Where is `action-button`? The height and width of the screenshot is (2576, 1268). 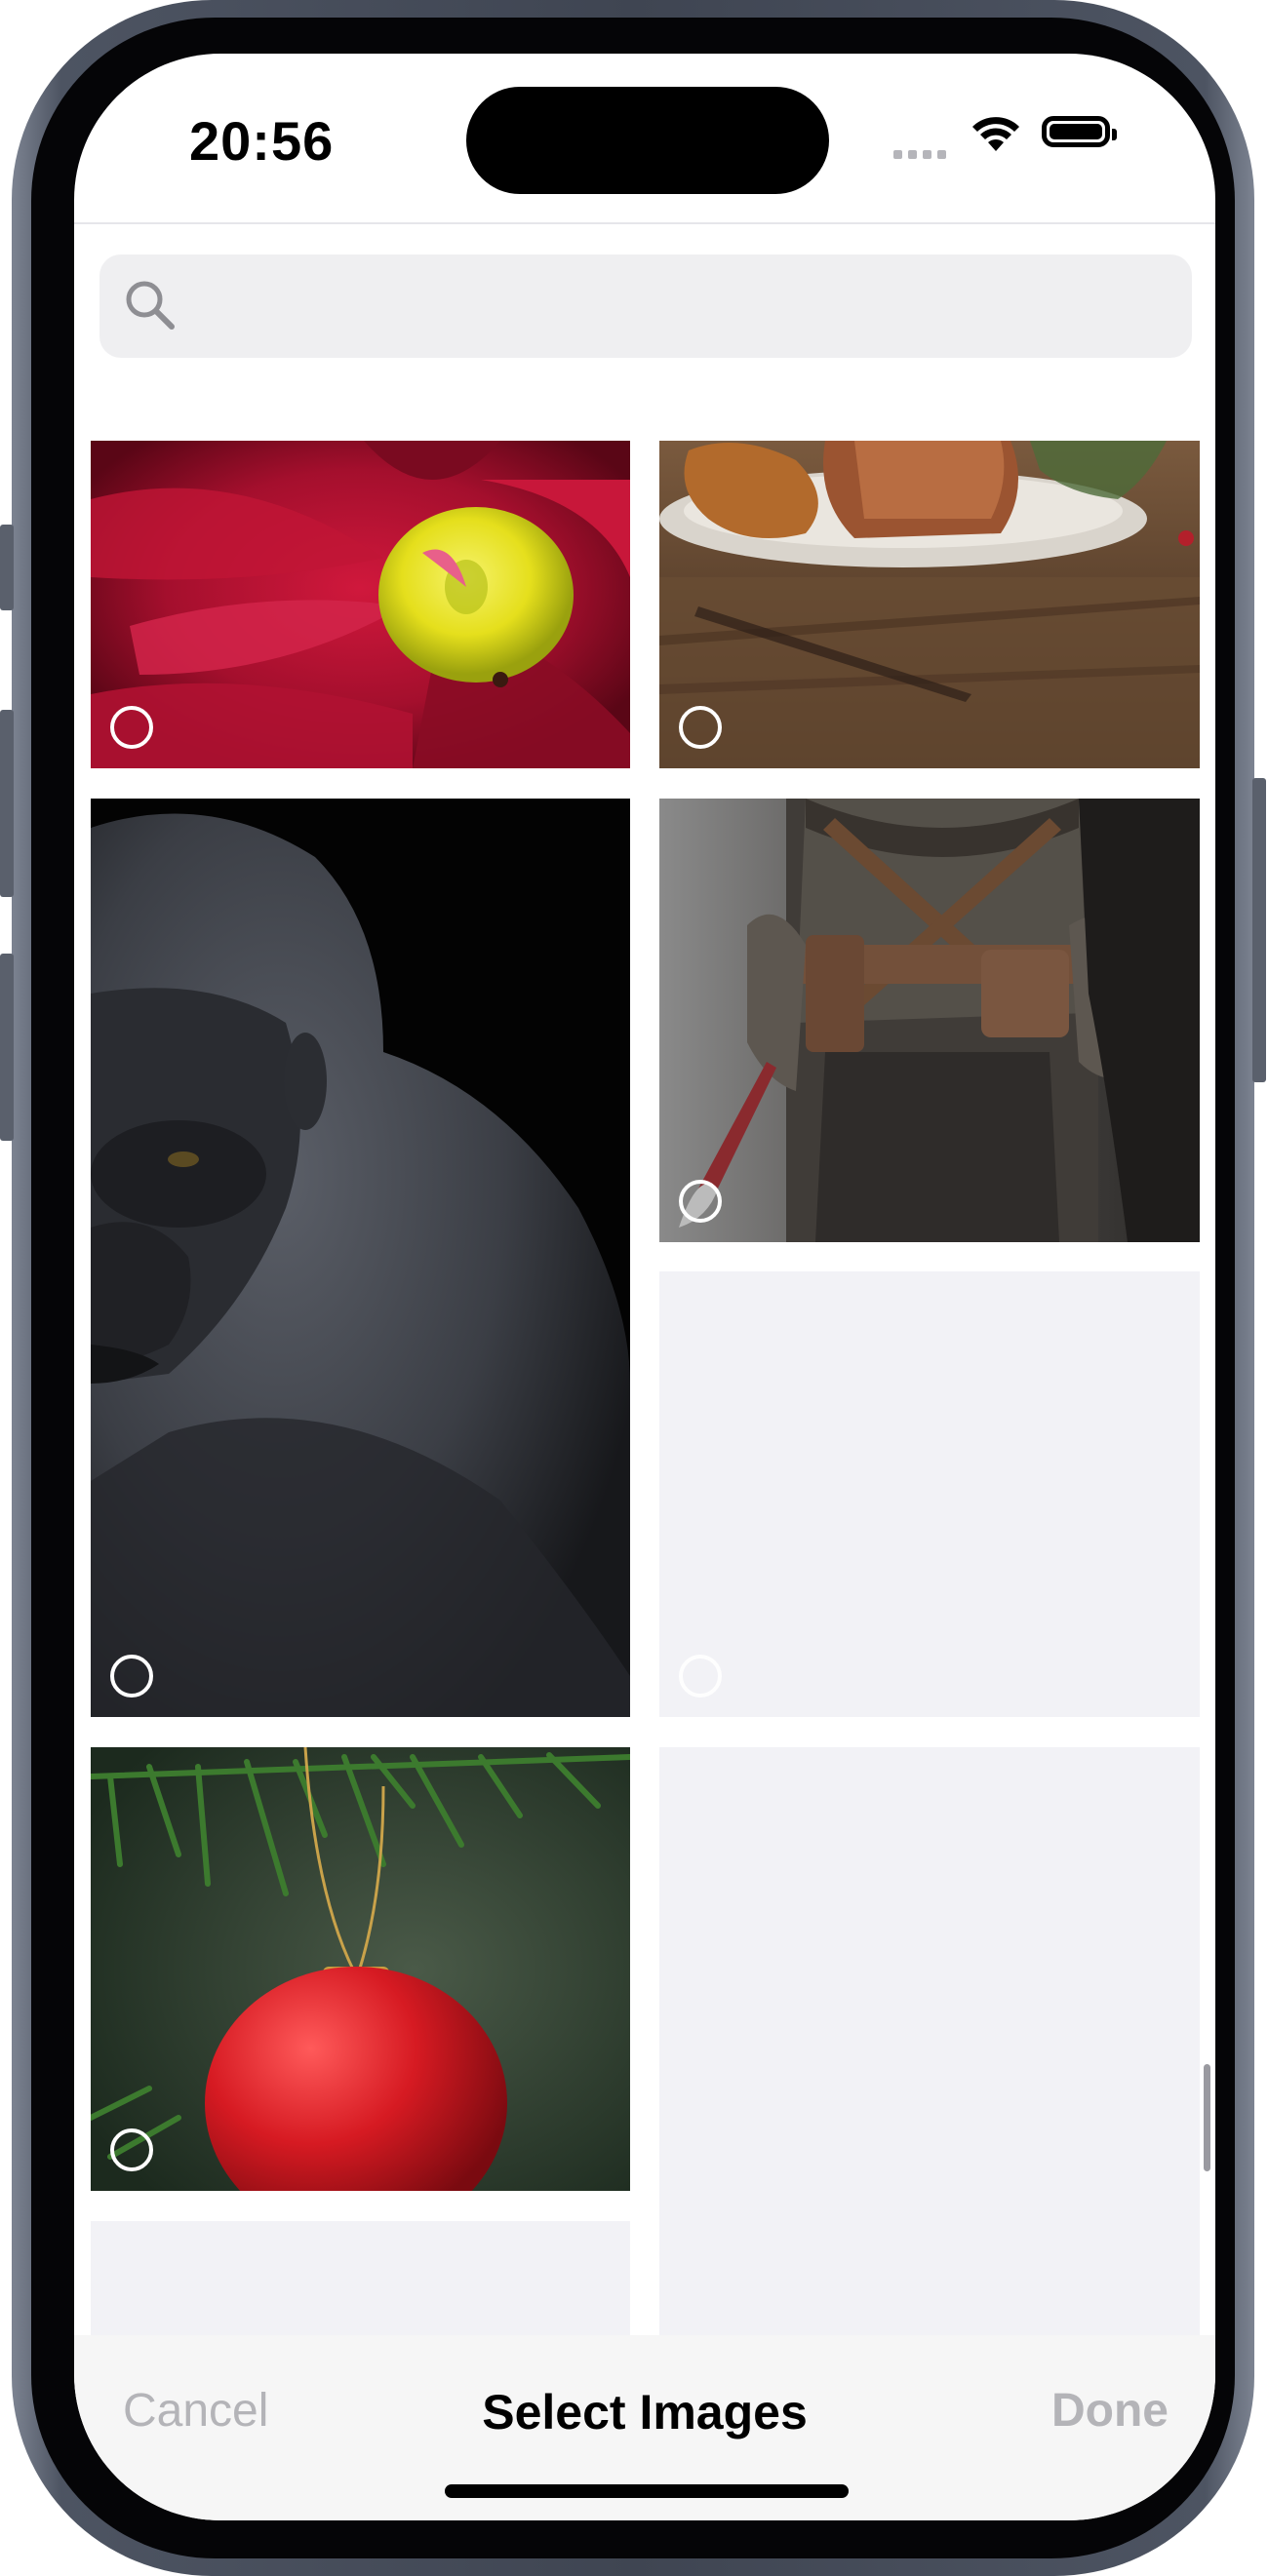 action-button is located at coordinates (7, 567).